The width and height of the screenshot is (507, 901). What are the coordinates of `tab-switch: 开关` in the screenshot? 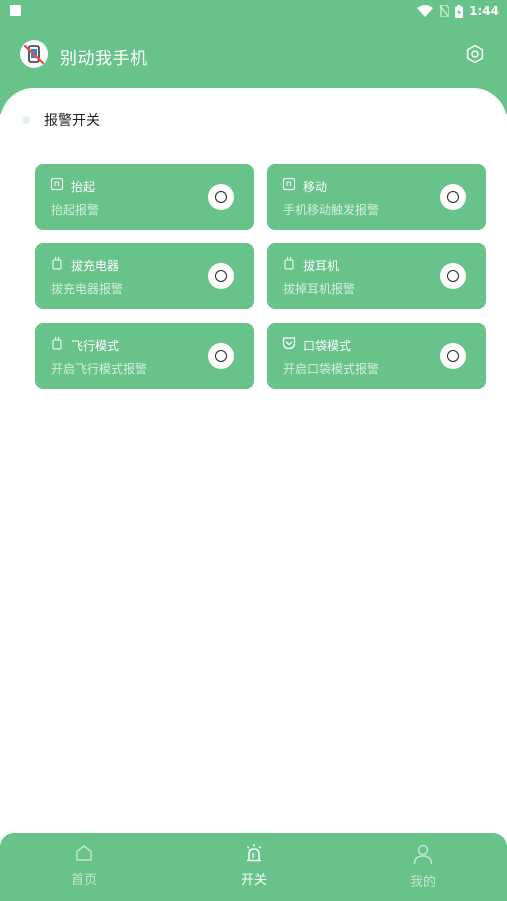 It's located at (254, 865).